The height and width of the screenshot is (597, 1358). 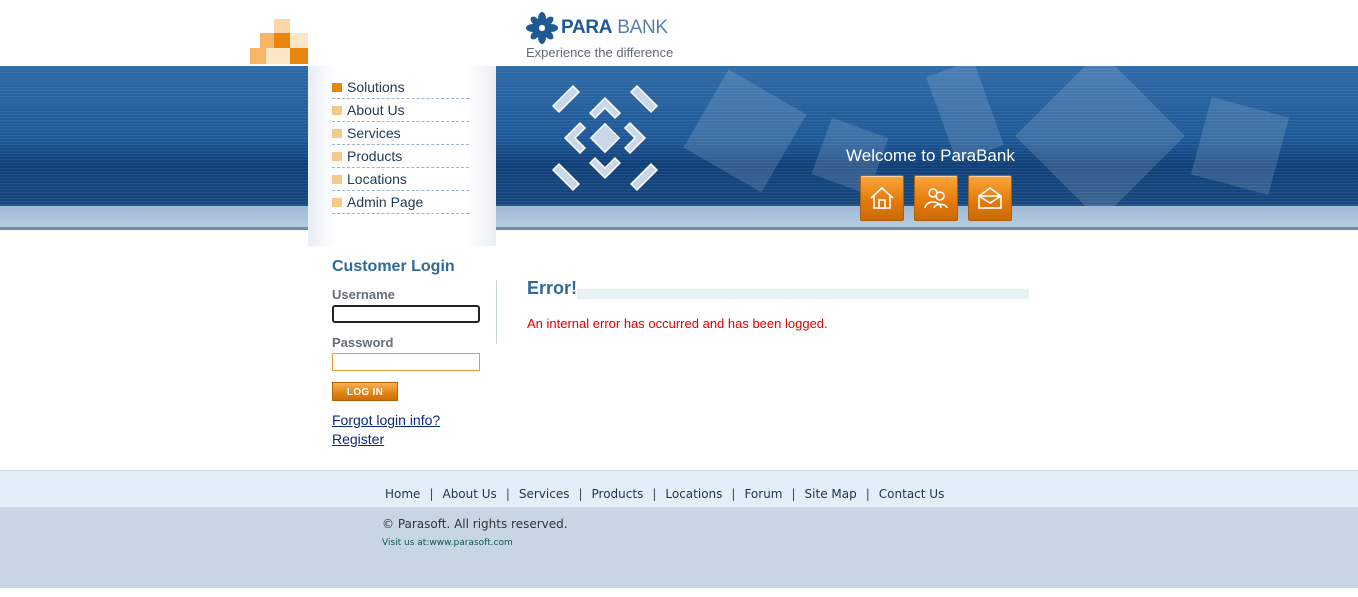 I want to click on visit-prefix: Visit us at:, so click(x=406, y=543).